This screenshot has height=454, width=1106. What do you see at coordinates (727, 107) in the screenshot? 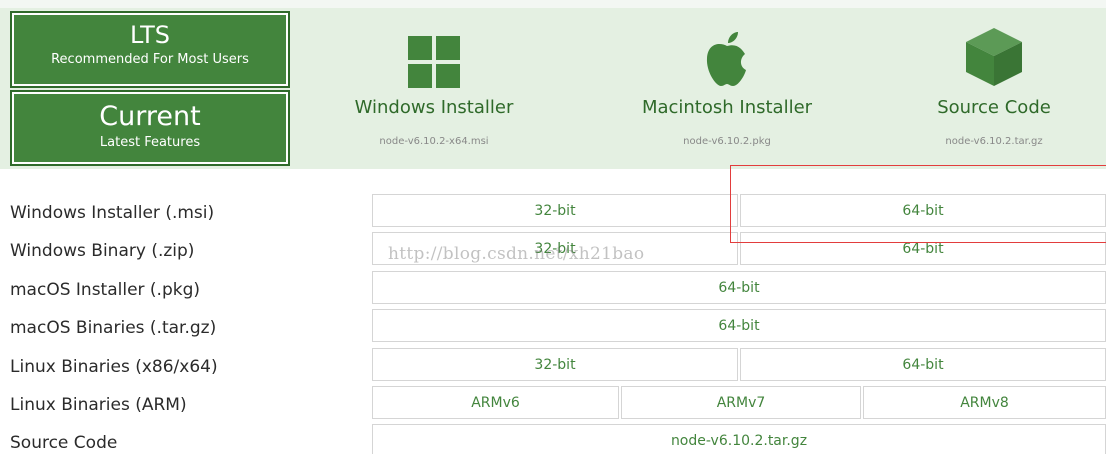
I see `mac-installer-title: Macintosh Installer` at bounding box center [727, 107].